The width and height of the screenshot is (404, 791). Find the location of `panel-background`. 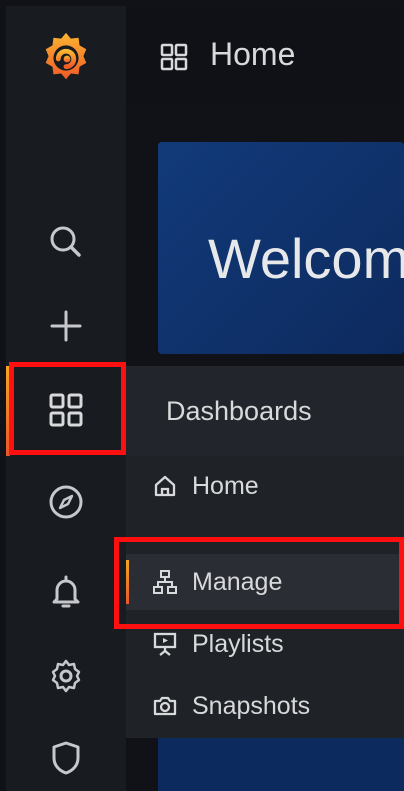

panel-background is located at coordinates (281, 763).